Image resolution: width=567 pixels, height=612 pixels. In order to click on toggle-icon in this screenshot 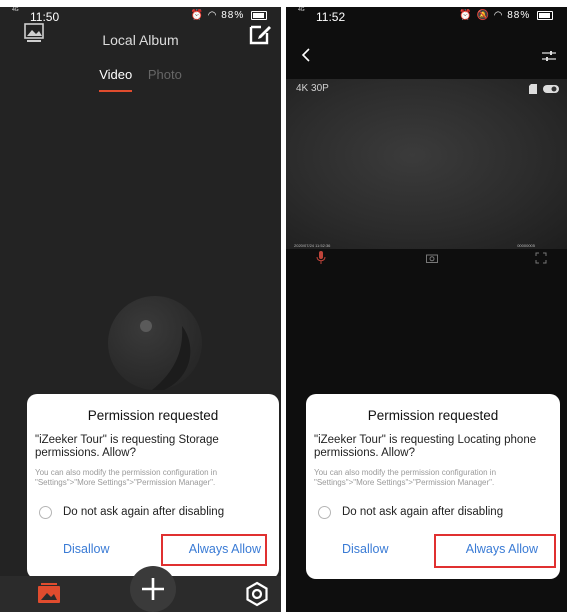, I will do `click(551, 89)`.